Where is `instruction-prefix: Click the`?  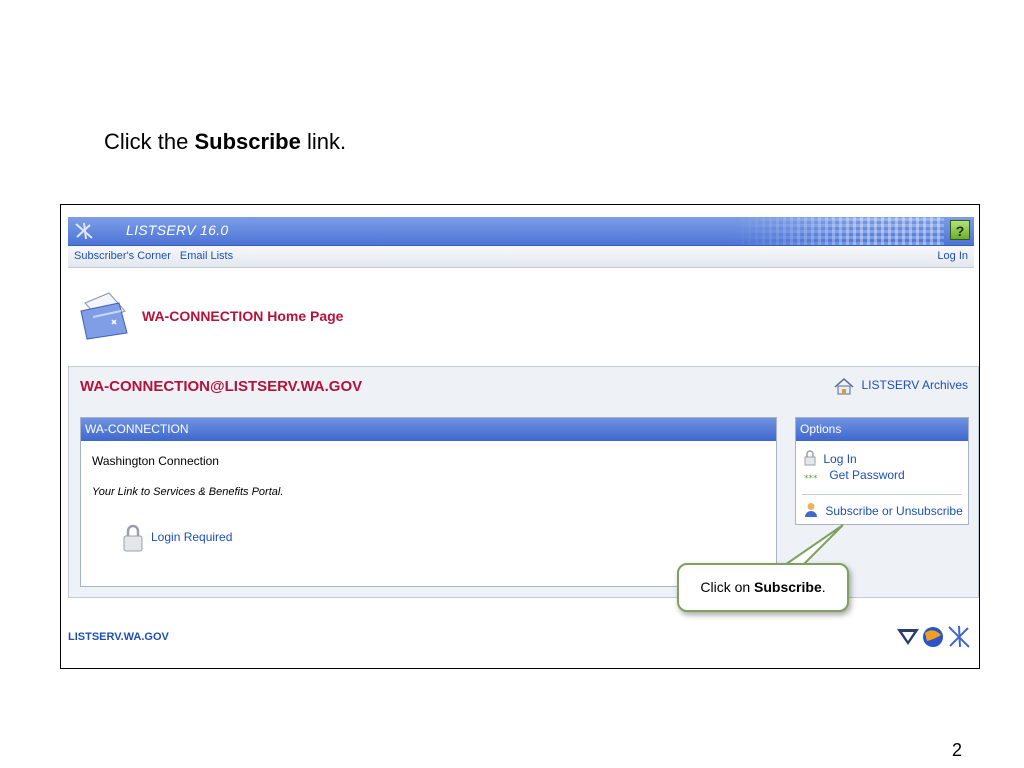
instruction-prefix: Click the is located at coordinates (146, 141).